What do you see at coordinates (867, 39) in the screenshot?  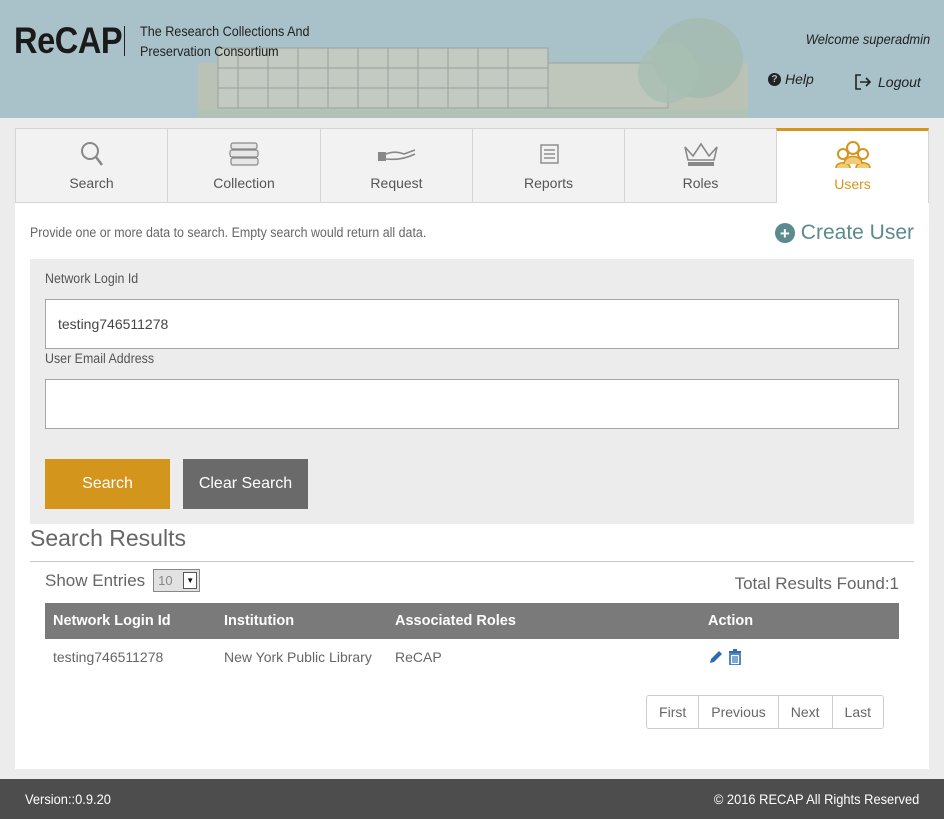 I see `welcome-text: Welcome superadmin` at bounding box center [867, 39].